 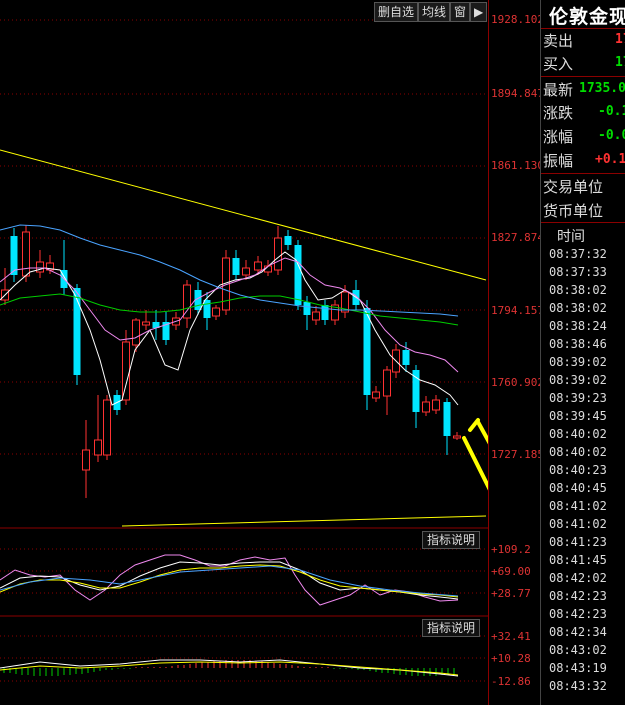 I want to click on latest-value: 1735.0, so click(x=602, y=88).